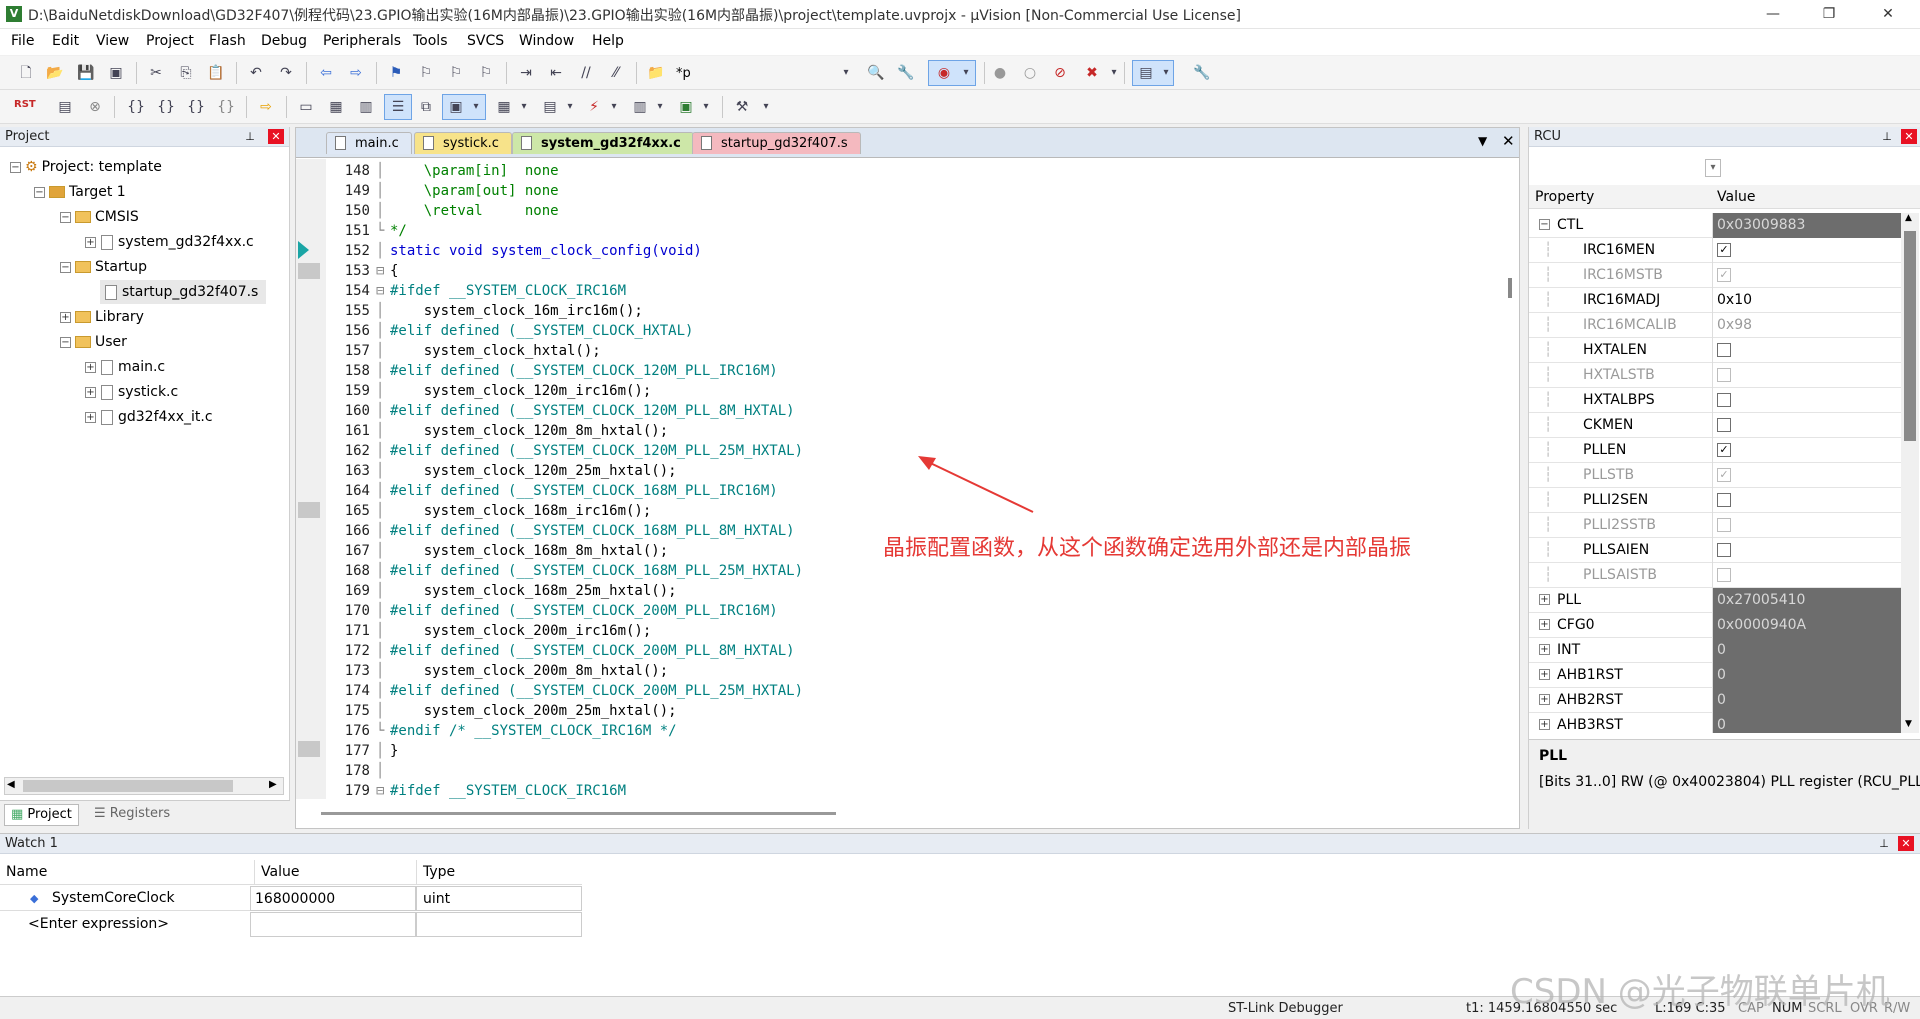  I want to click on register-row: ┆ PLLSAISTB, so click(1715, 575).